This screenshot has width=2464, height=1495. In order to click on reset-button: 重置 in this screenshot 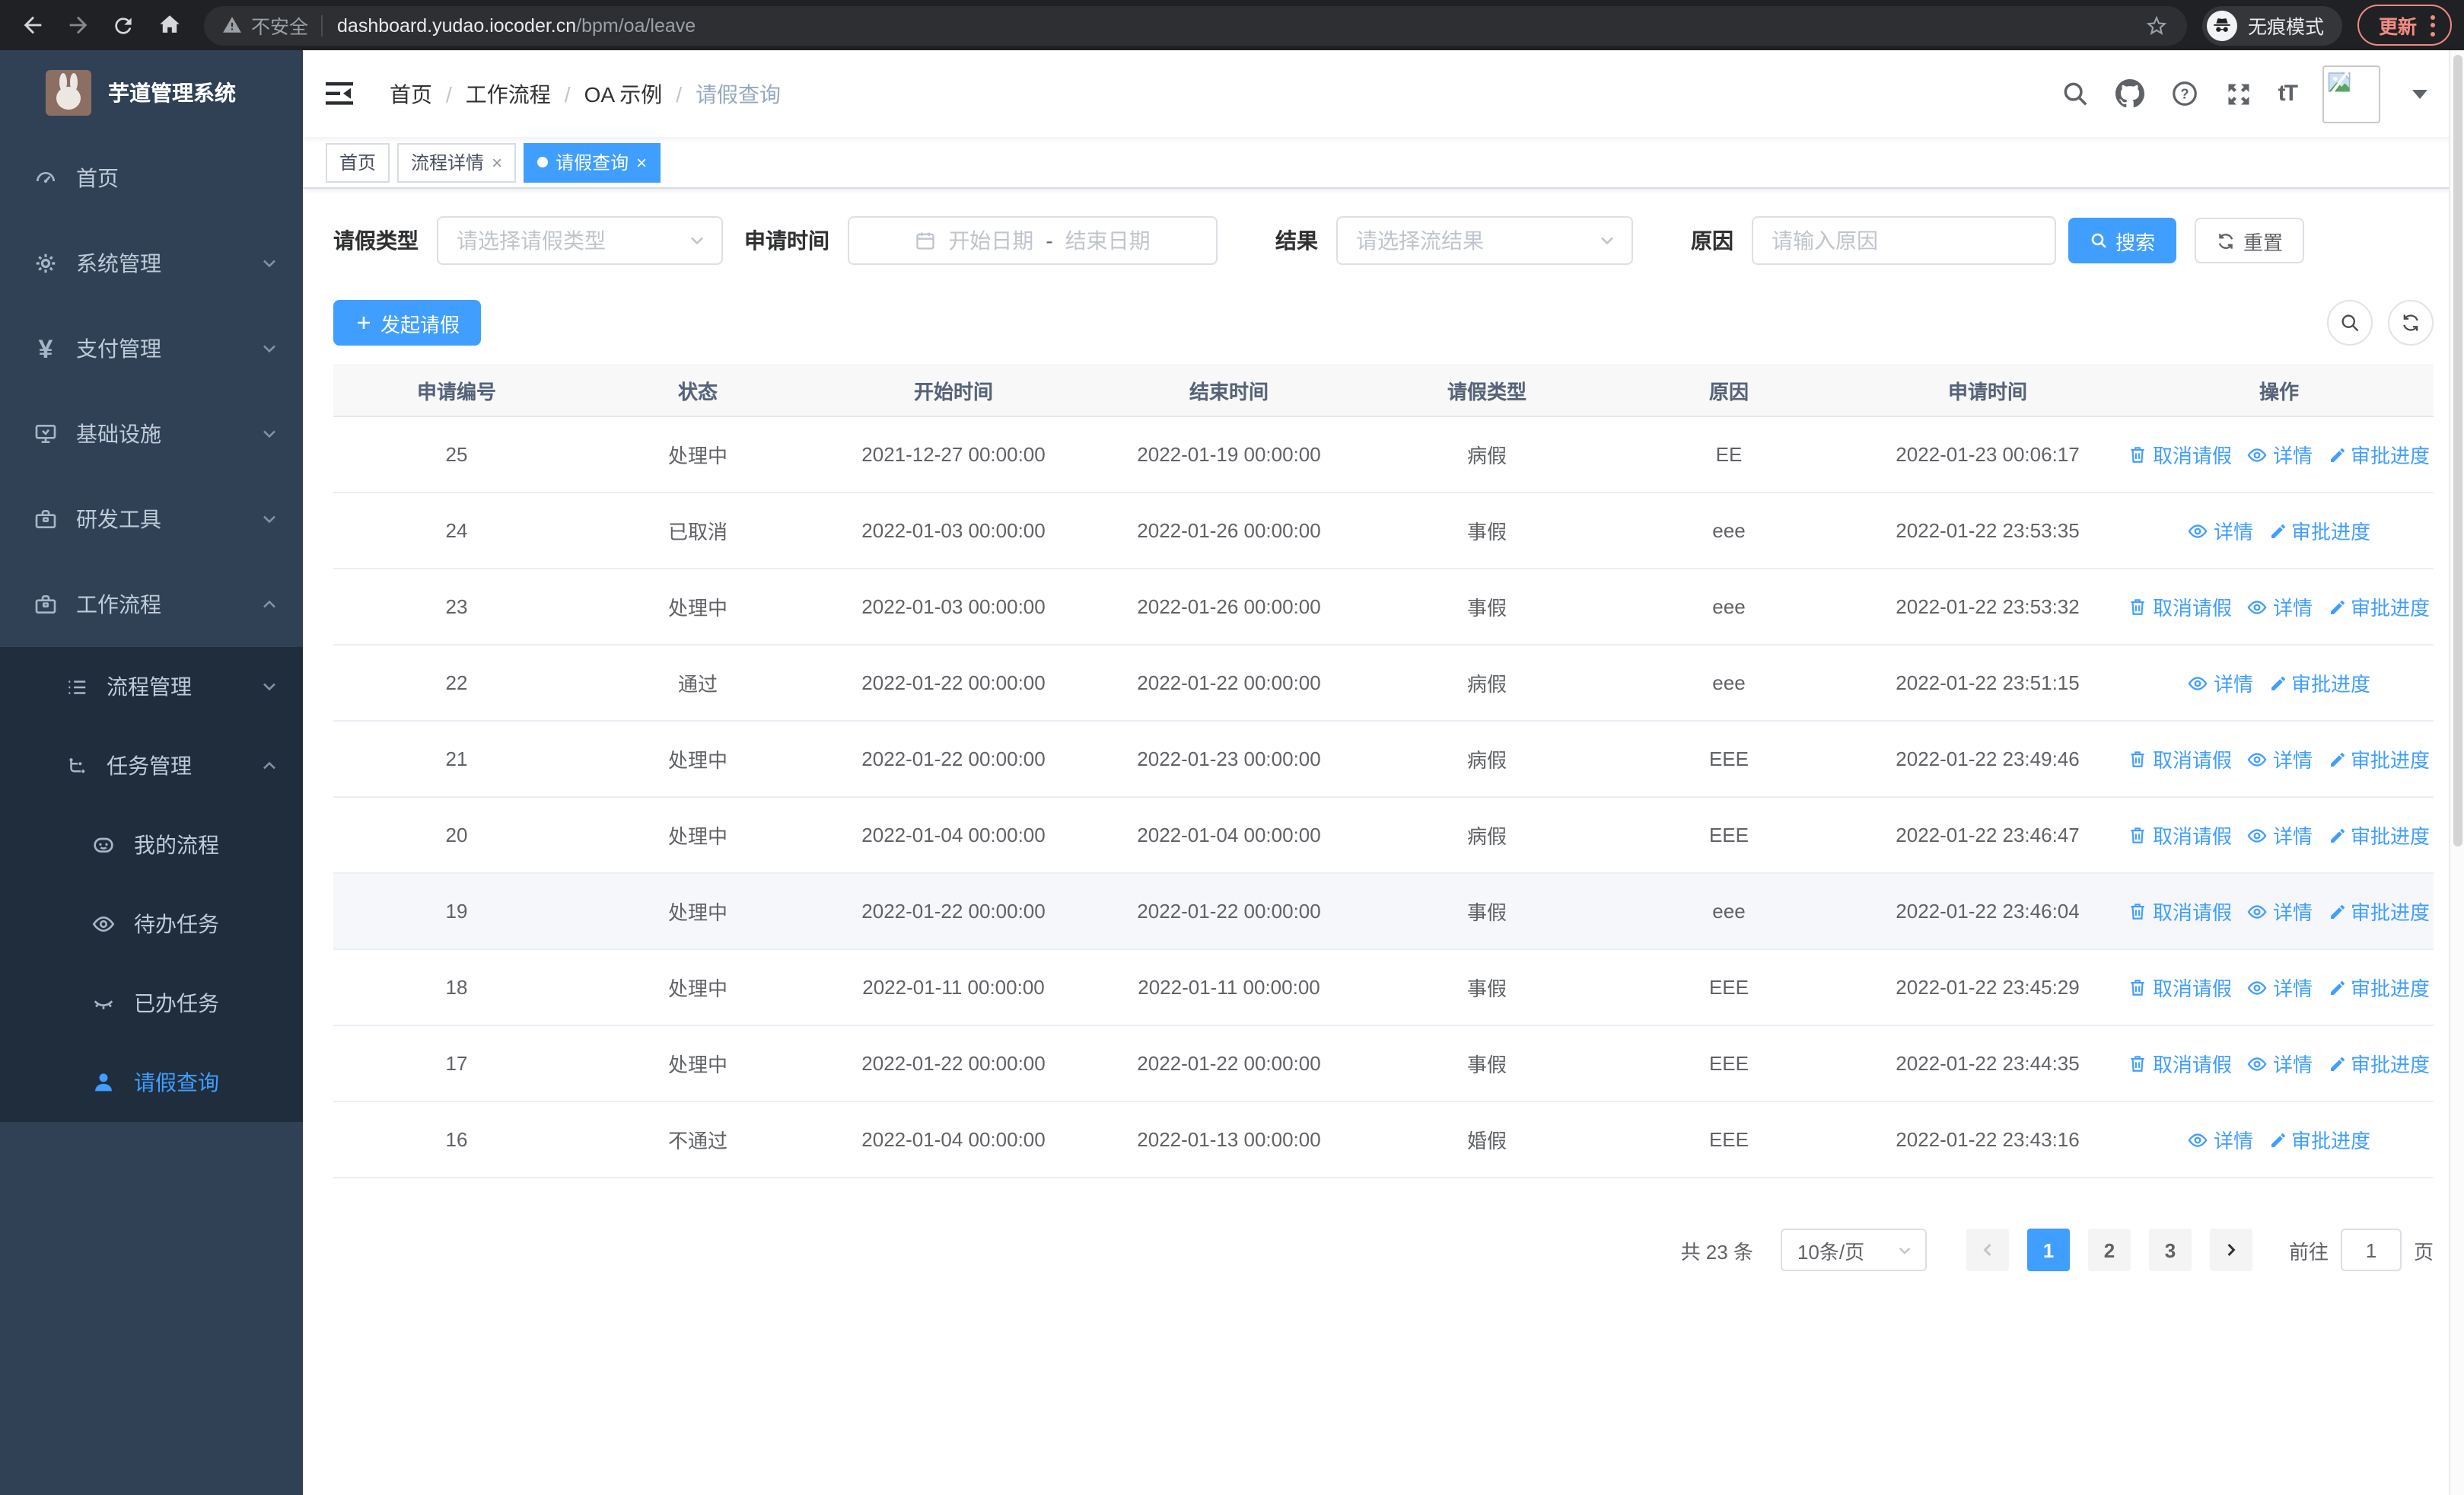, I will do `click(2250, 240)`.